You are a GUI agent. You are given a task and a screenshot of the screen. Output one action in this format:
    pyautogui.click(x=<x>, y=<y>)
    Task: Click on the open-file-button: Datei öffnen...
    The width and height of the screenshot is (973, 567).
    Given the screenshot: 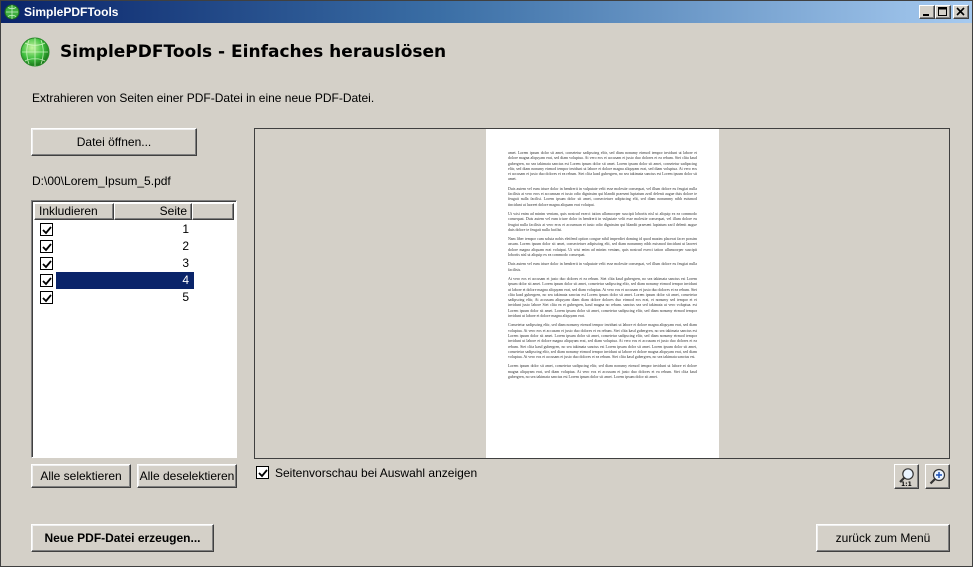 What is the action you would take?
    pyautogui.click(x=114, y=142)
    